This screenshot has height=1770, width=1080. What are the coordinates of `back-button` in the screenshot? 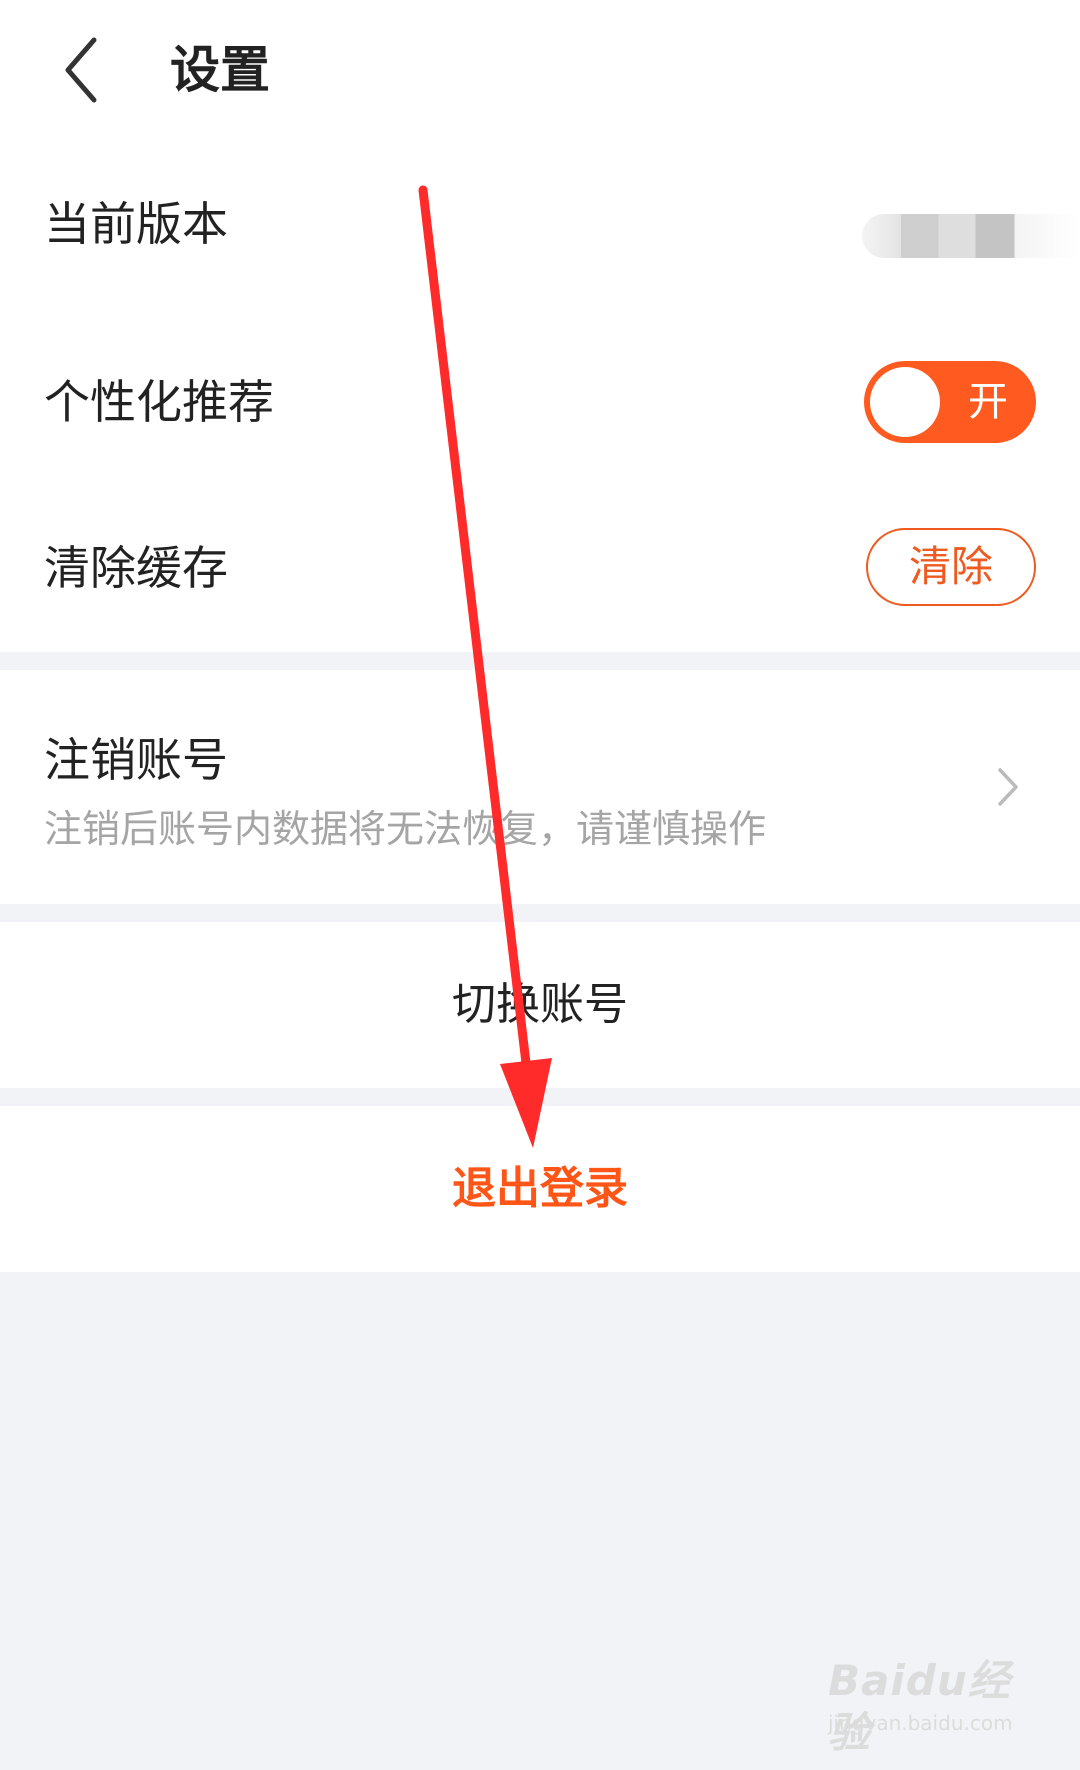 It's located at (85, 70).